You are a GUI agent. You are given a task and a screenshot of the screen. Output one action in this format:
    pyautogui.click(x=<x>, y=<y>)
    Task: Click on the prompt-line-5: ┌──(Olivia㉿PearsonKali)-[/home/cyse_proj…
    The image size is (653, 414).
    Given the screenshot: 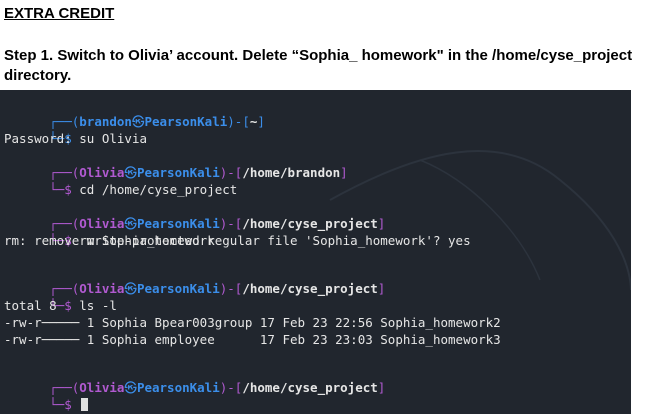 What is the action you would take?
    pyautogui.click(x=217, y=387)
    